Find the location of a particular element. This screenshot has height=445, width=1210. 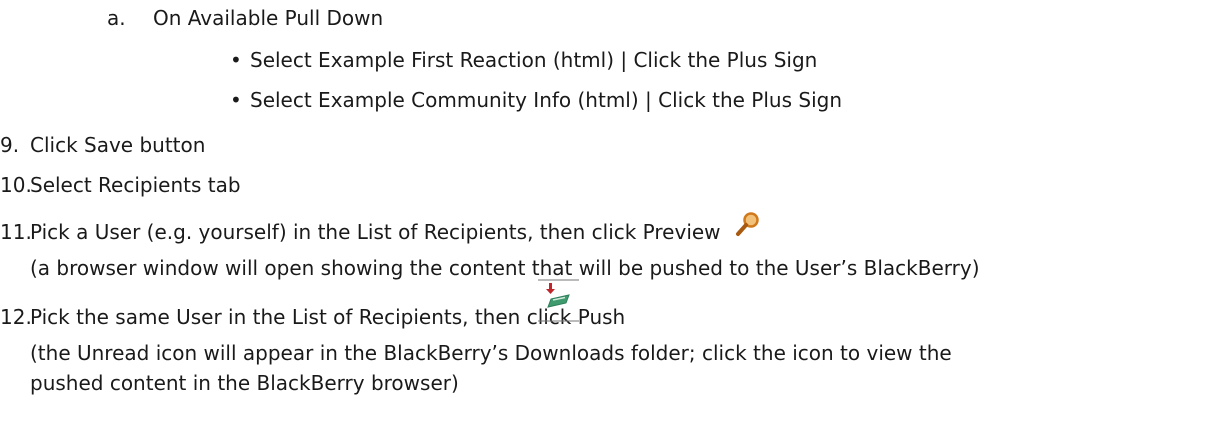

step-9: 9. Click Save button is located at coordinates (102, 145).